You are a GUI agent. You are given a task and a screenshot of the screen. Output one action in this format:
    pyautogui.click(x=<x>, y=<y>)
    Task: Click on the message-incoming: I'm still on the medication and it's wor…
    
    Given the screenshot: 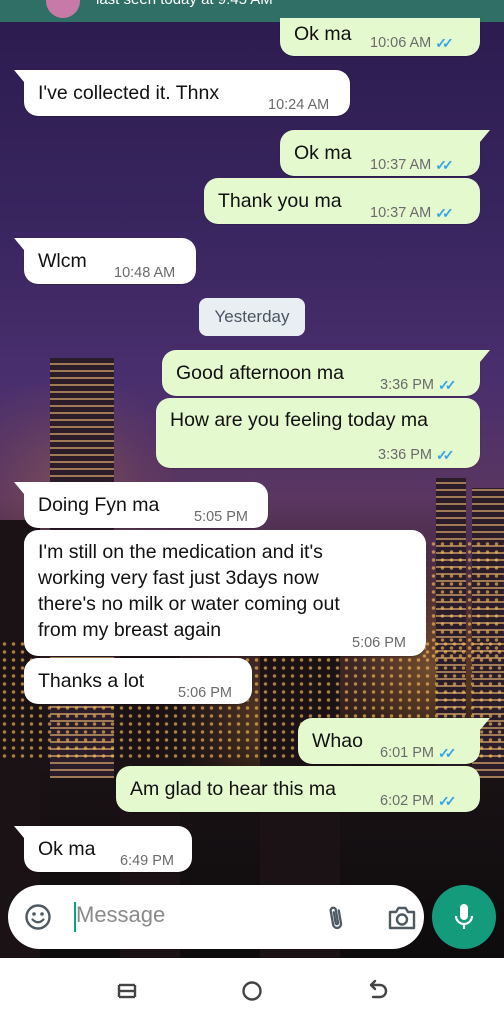 What is the action you would take?
    pyautogui.click(x=225, y=593)
    